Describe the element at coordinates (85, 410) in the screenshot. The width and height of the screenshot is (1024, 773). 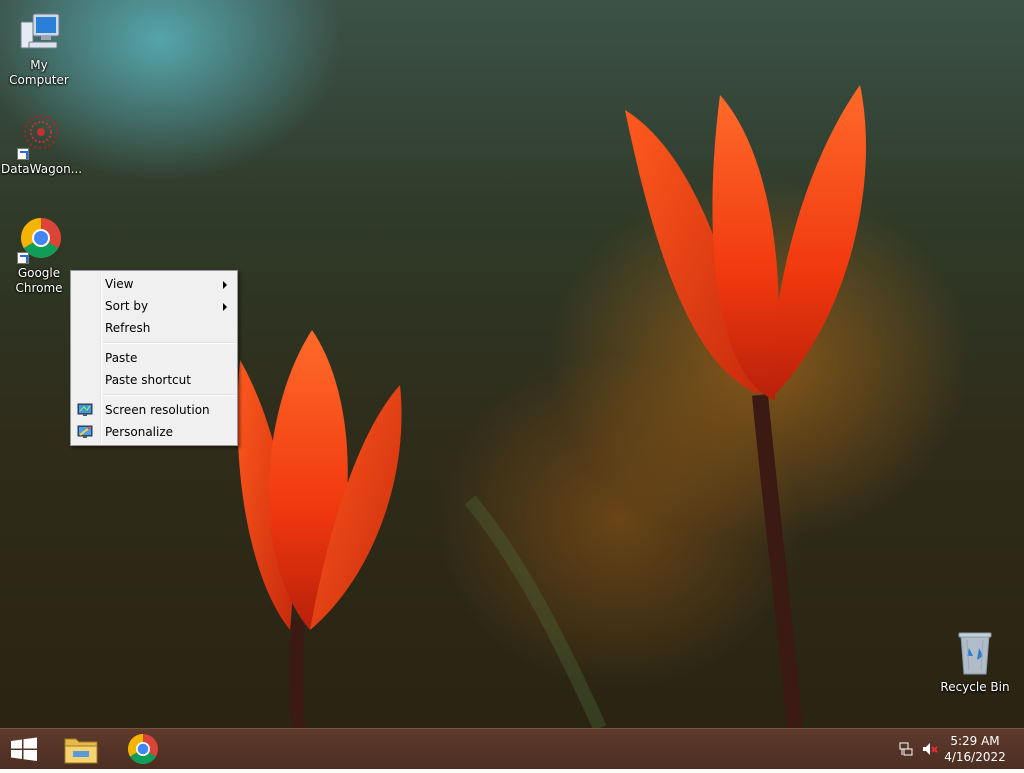
I see `monitor-icon` at that location.